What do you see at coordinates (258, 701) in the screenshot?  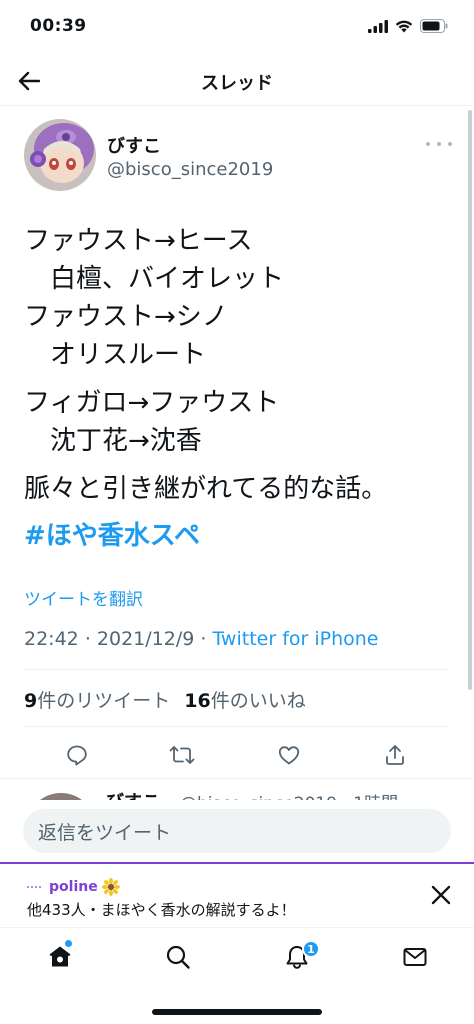 I see `like-label: 件のいいね` at bounding box center [258, 701].